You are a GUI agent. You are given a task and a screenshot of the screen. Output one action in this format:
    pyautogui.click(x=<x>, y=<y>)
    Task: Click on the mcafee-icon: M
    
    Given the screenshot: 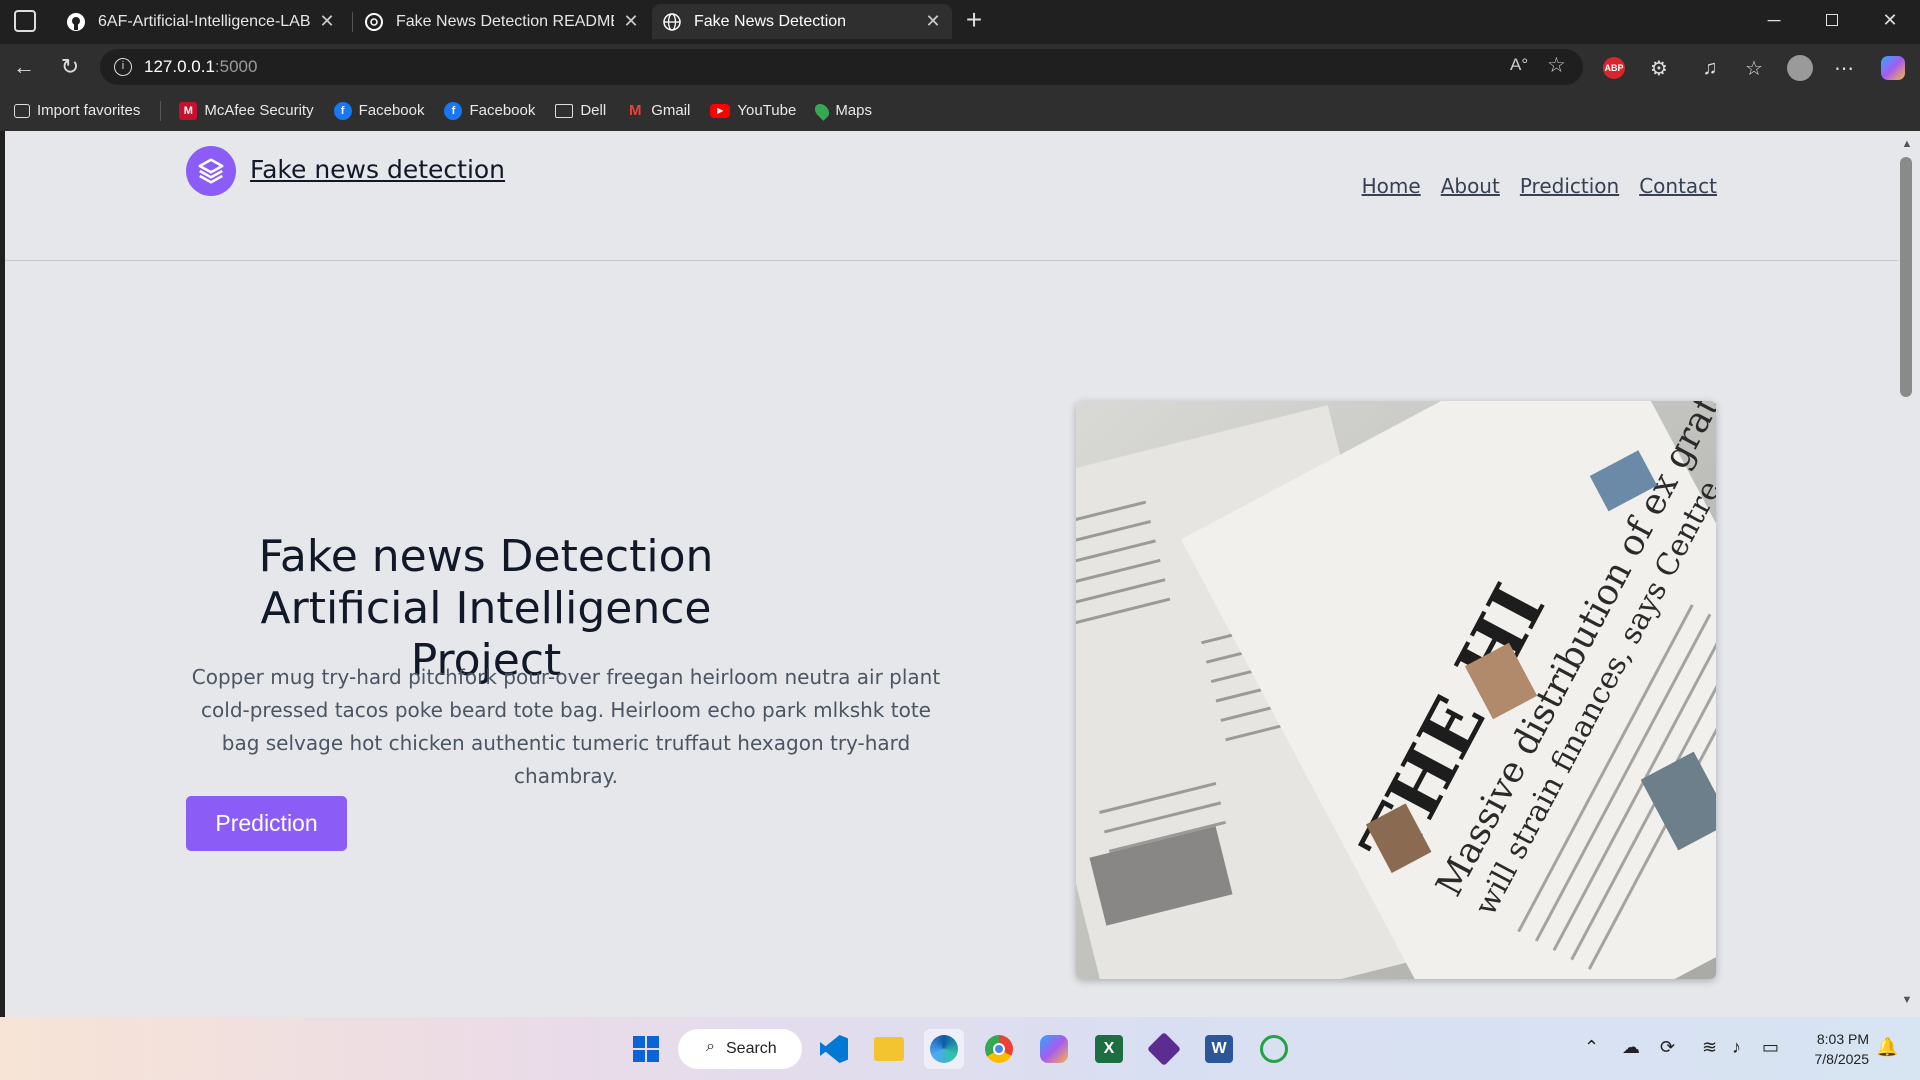 What is the action you would take?
    pyautogui.click(x=188, y=110)
    